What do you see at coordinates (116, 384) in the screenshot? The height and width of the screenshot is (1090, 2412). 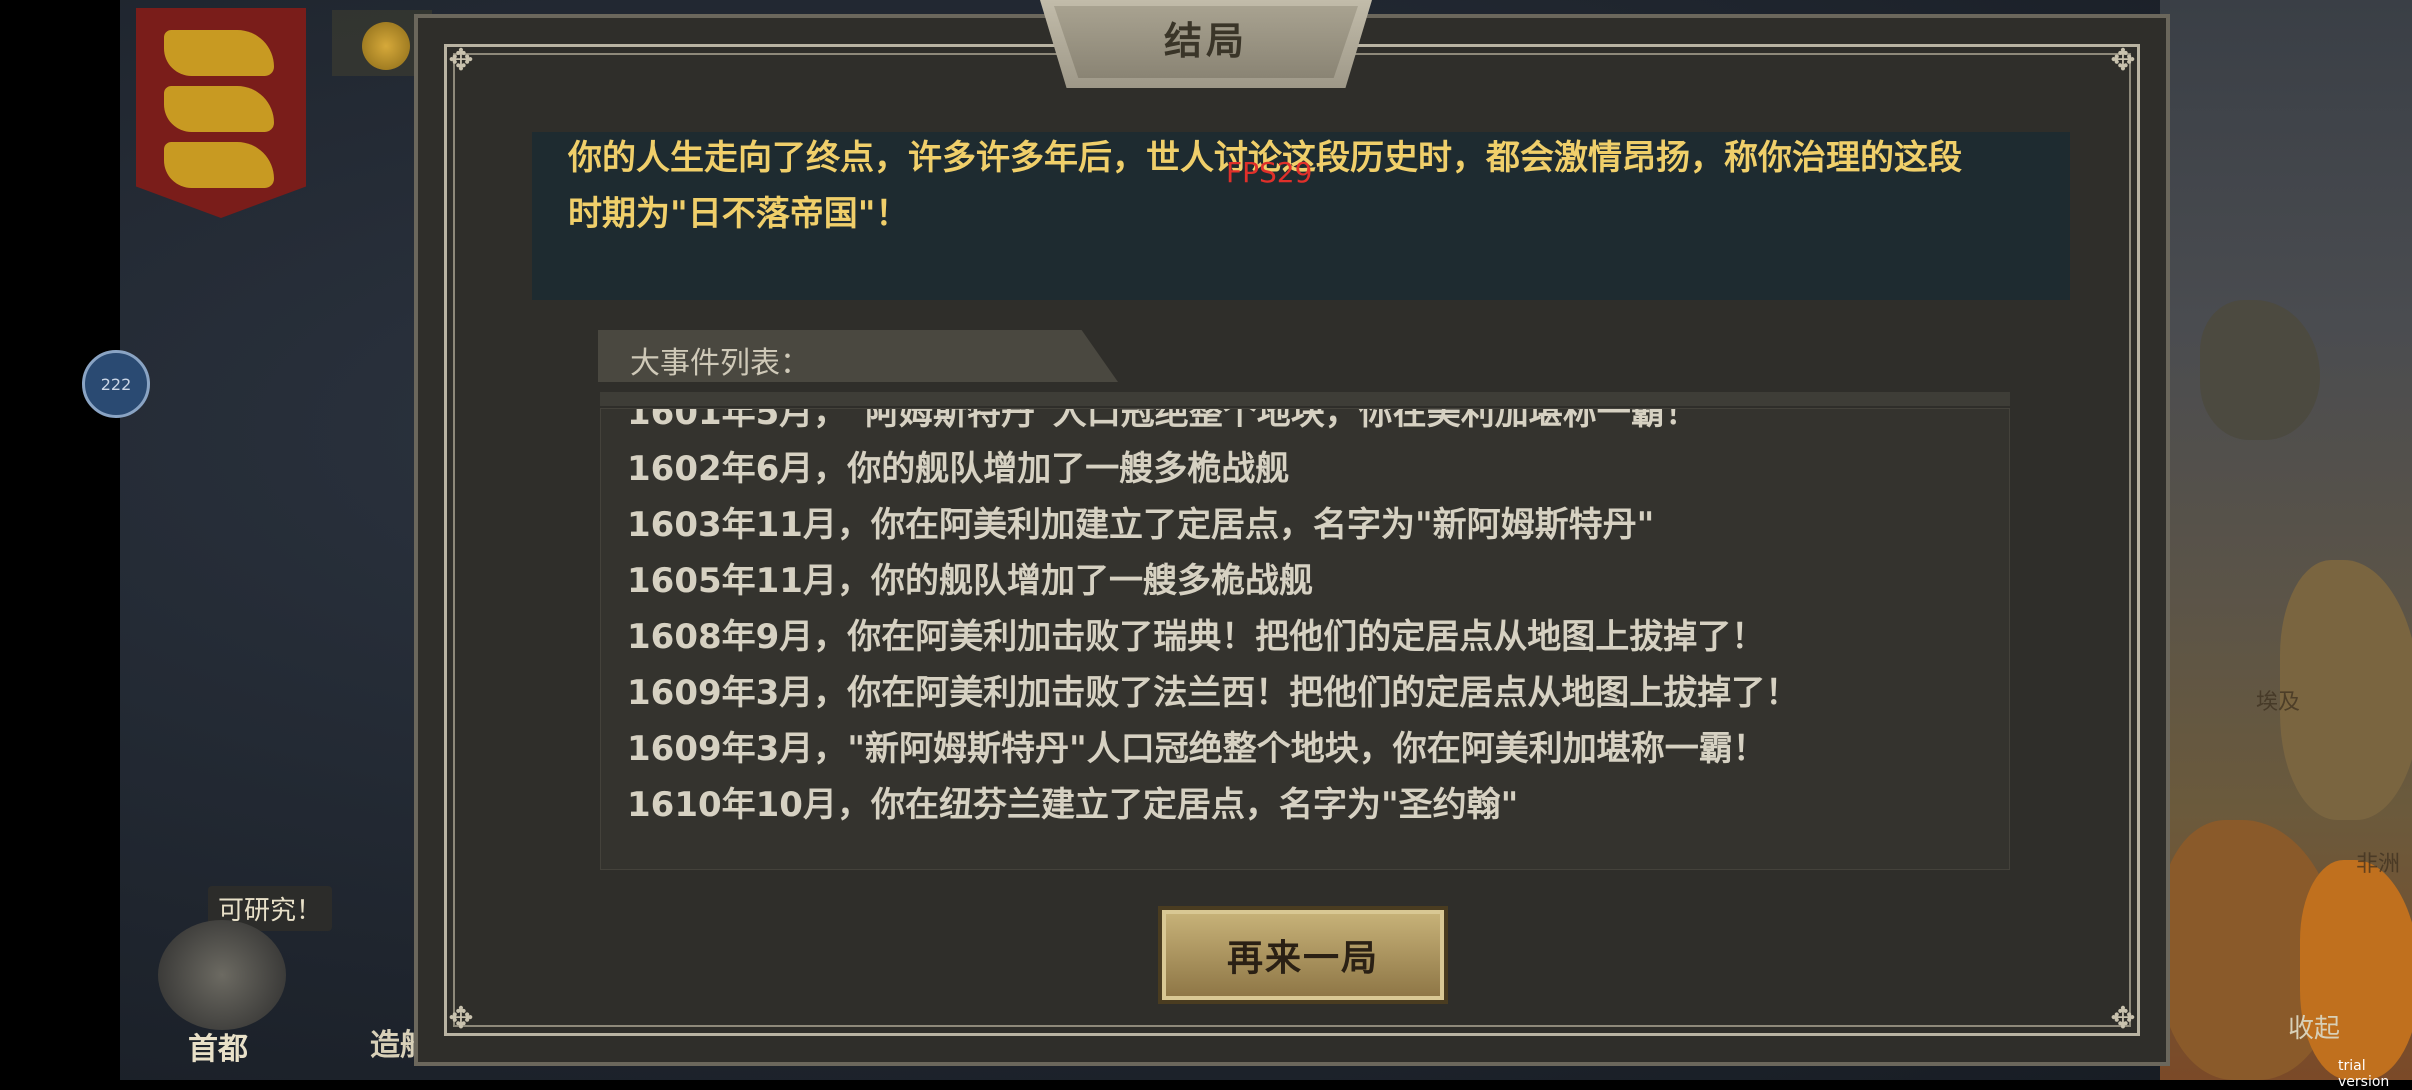 I see `zoom-badge: 222` at bounding box center [116, 384].